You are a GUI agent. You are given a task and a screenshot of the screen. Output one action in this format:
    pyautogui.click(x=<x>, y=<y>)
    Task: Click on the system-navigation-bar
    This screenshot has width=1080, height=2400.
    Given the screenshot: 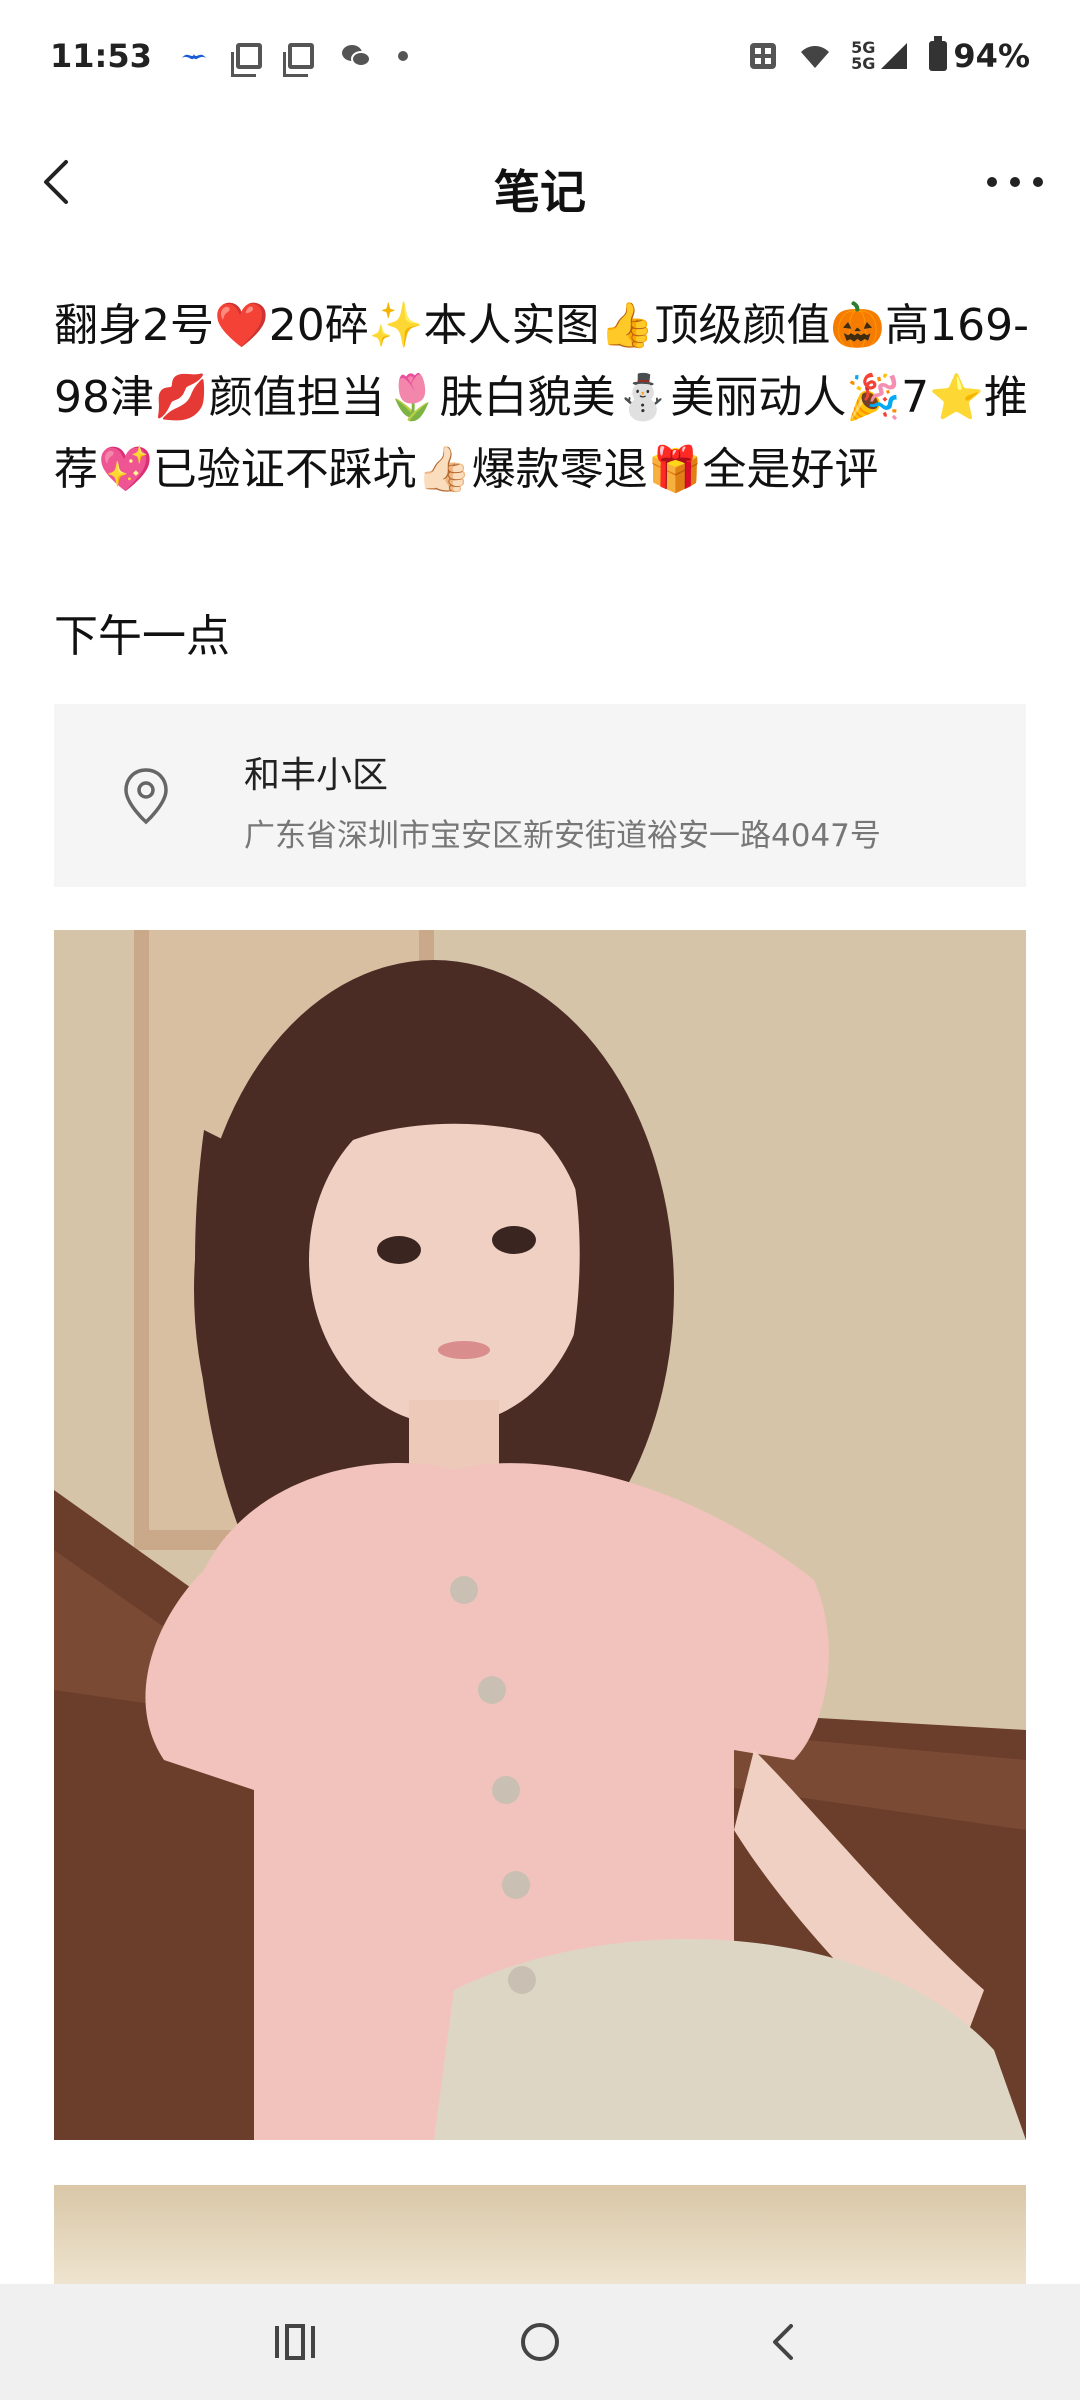 What is the action you would take?
    pyautogui.click(x=540, y=2342)
    